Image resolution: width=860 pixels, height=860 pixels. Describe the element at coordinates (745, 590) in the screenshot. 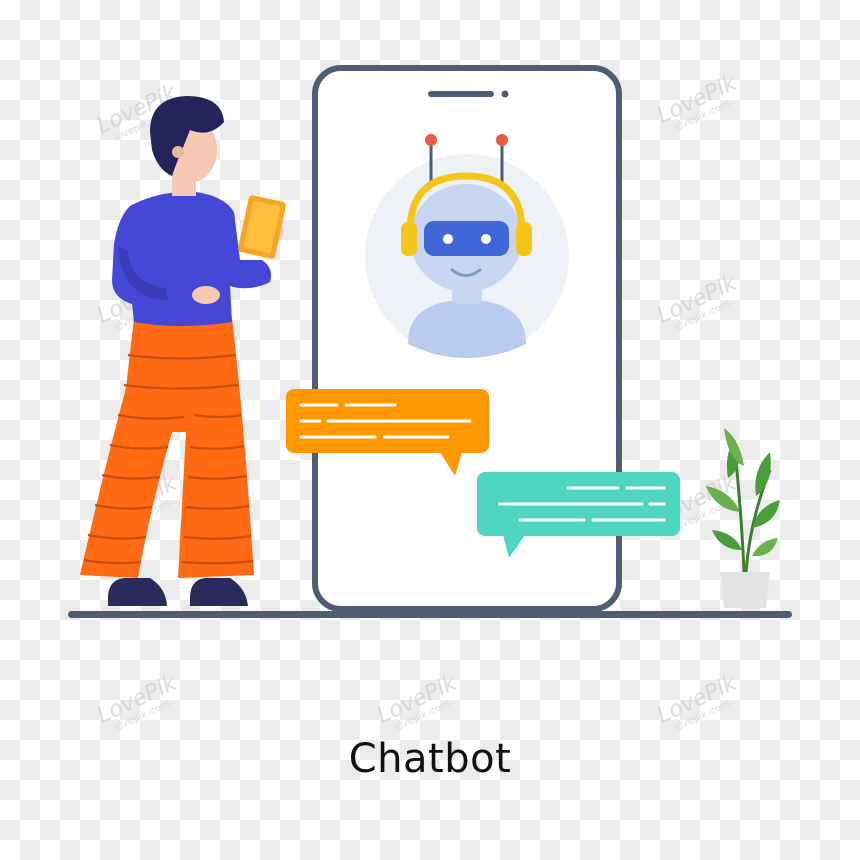

I see `plant-pot` at that location.